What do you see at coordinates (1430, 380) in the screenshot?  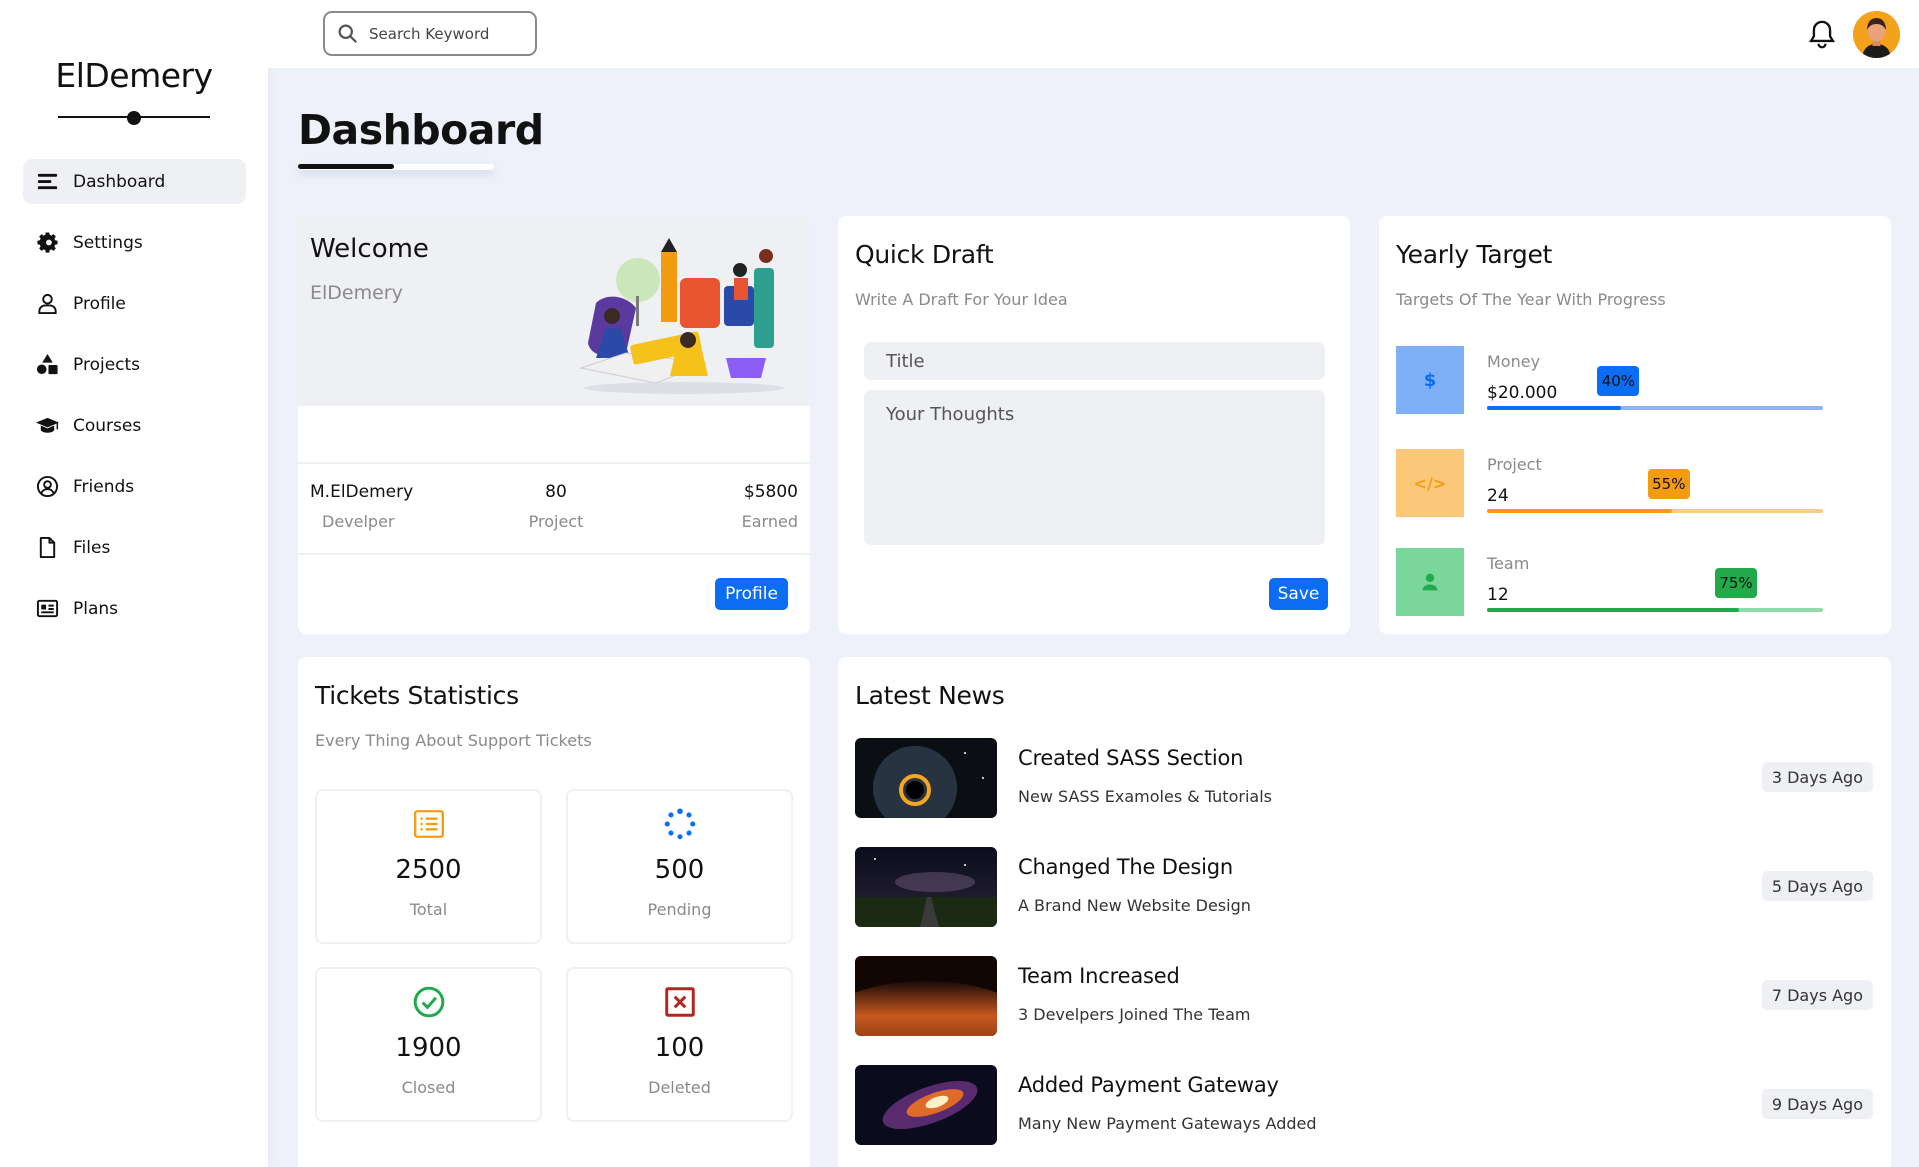 I see `dollar-icon: $` at bounding box center [1430, 380].